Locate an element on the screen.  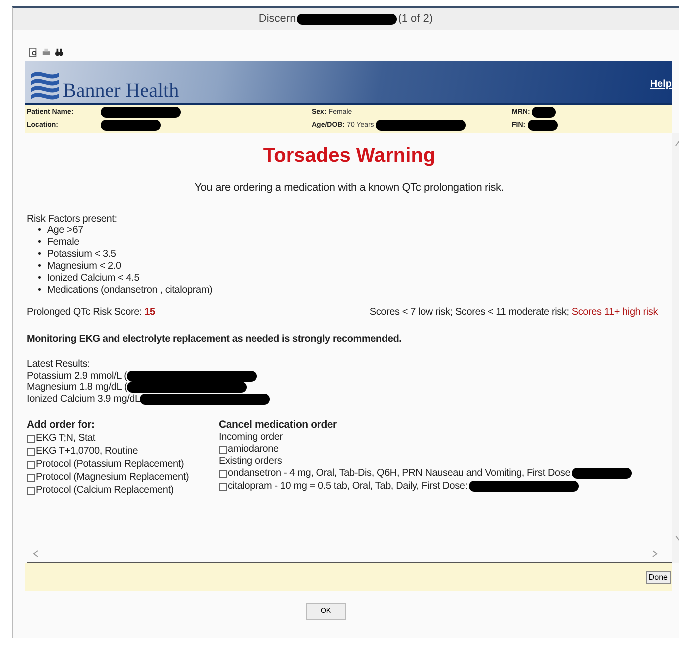
scroll-right-icon is located at coordinates (655, 554).